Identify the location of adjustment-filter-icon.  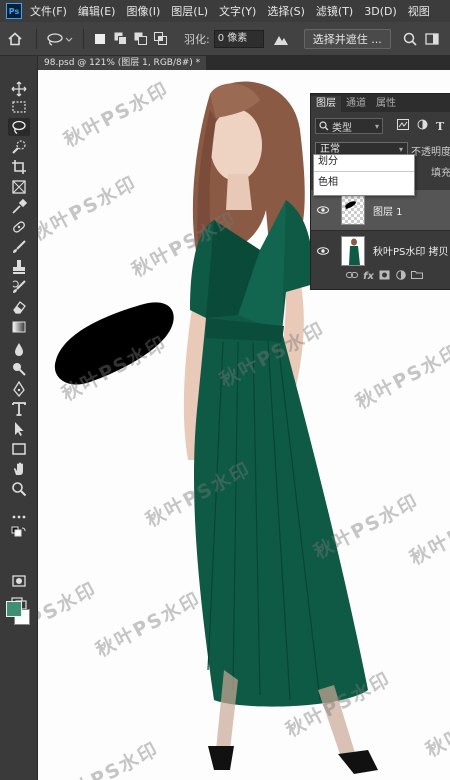
(422, 126).